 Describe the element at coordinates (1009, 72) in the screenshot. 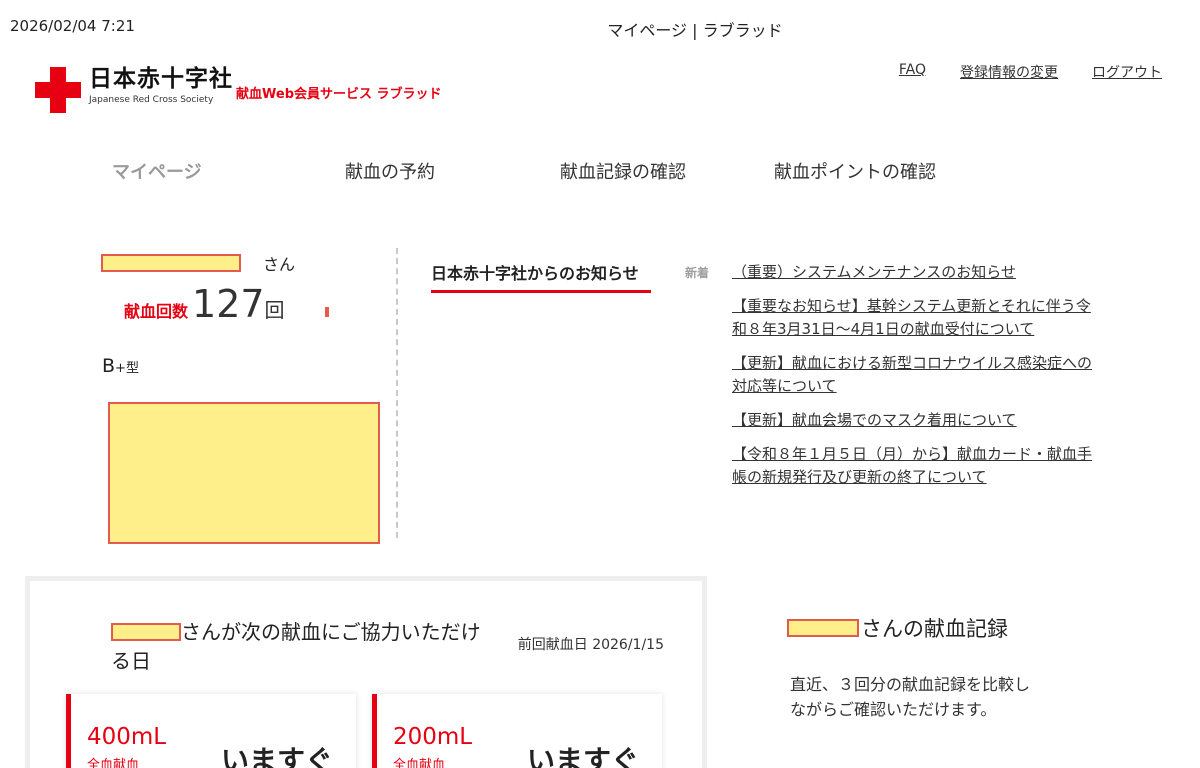

I see `edit-profile-link: 登録情報の変更` at that location.